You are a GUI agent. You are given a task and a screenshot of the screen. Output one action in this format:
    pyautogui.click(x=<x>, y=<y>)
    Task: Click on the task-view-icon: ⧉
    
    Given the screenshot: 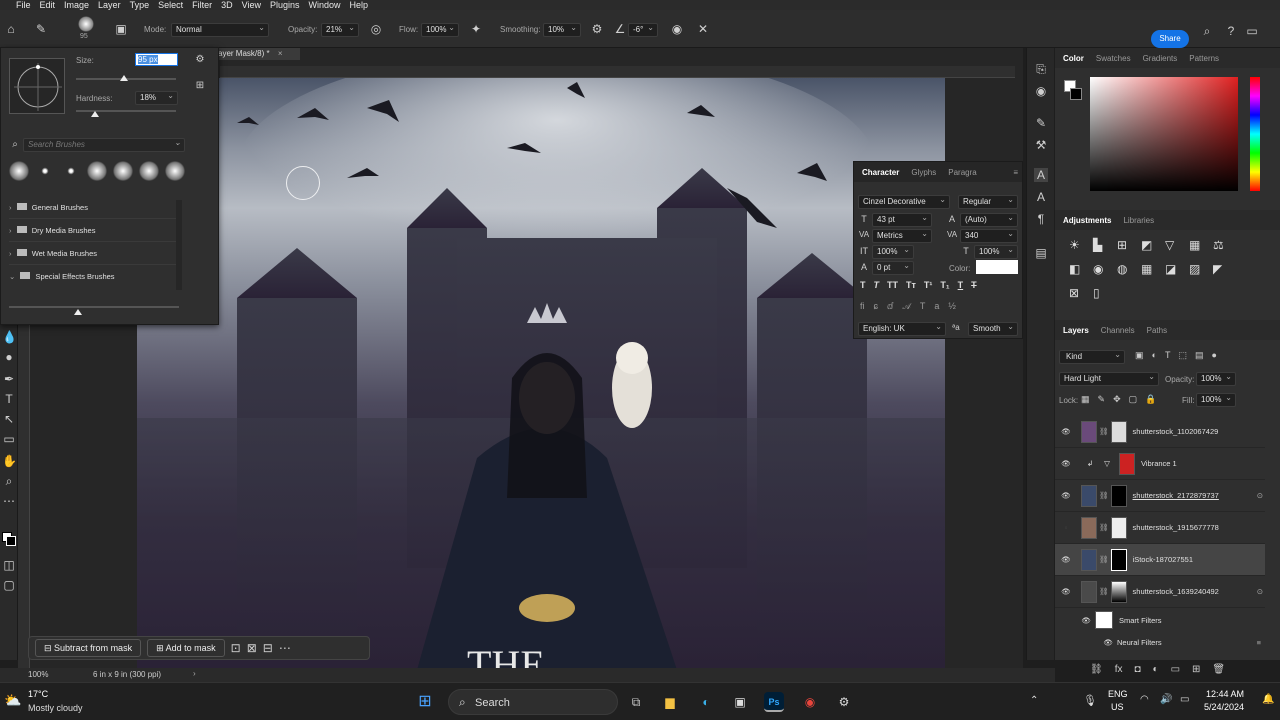 What is the action you would take?
    pyautogui.click(x=636, y=702)
    